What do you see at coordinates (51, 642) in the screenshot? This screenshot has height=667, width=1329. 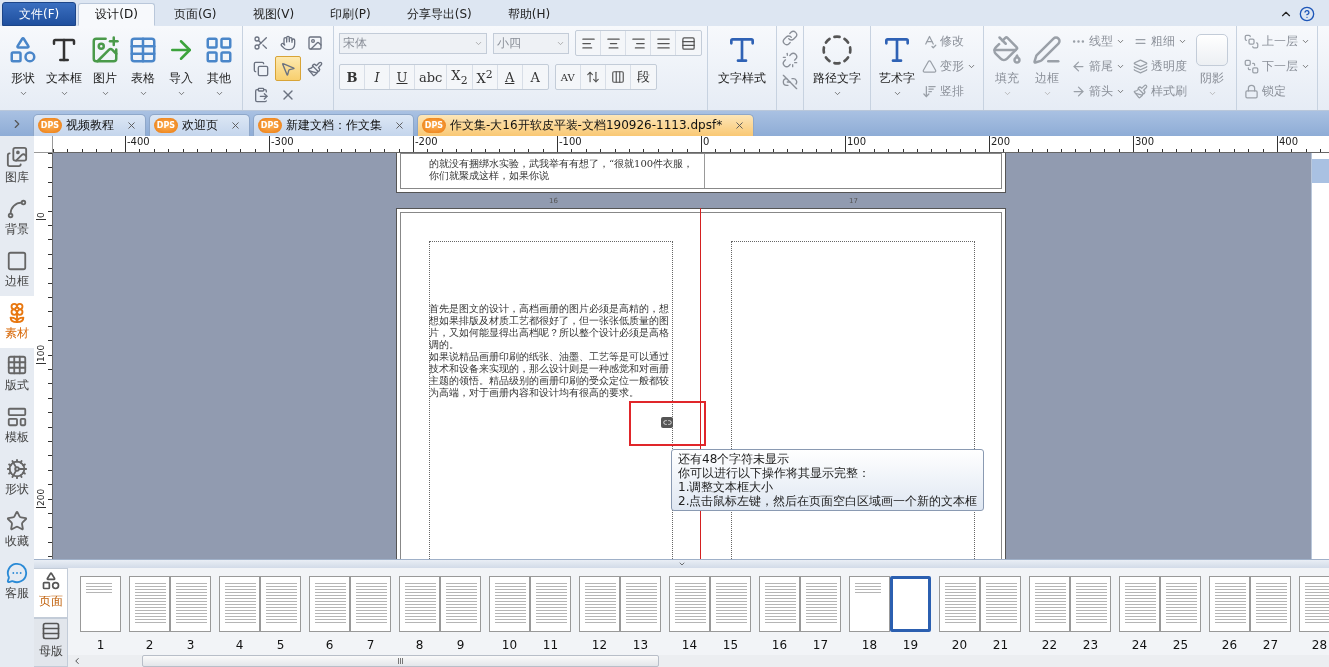 I see `panel-tab: 母版` at bounding box center [51, 642].